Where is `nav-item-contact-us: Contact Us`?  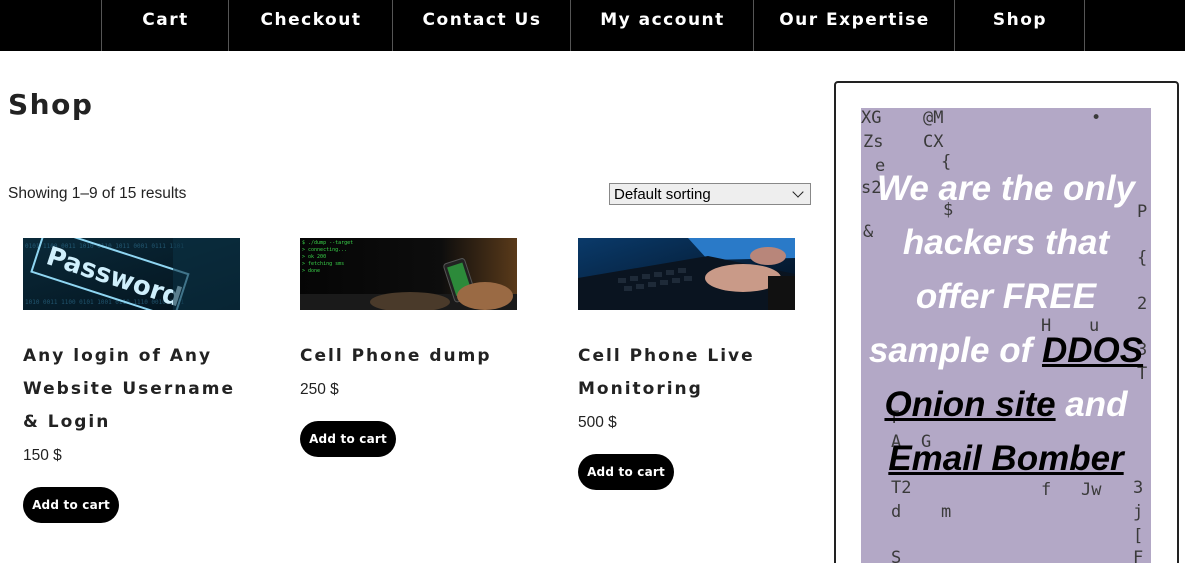
nav-item-contact-us: Contact Us is located at coordinates (481, 25).